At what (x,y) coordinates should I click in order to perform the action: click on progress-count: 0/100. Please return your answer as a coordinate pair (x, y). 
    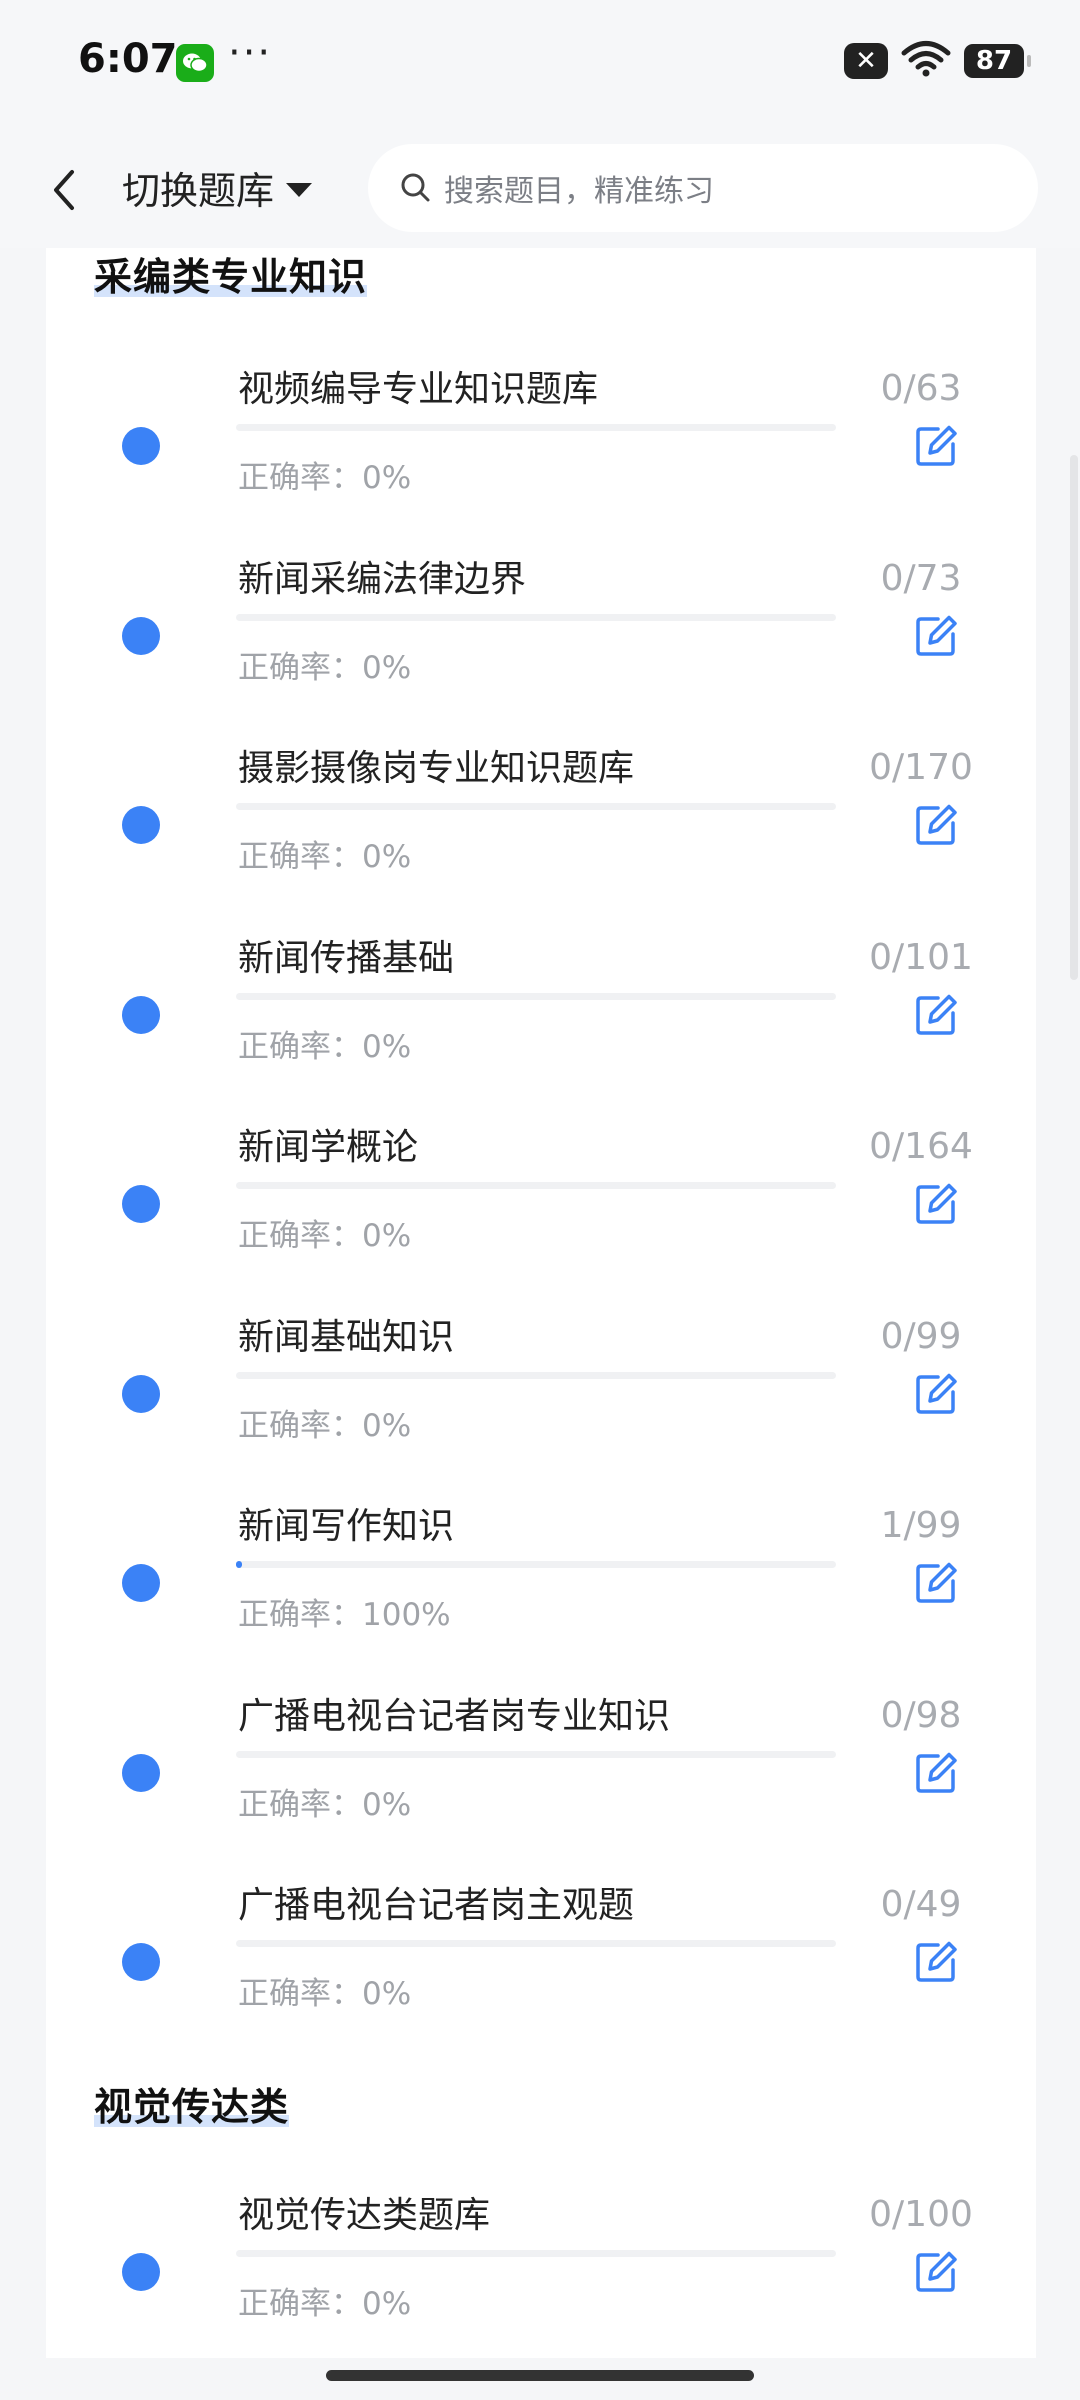
    Looking at the image, I should click on (921, 2214).